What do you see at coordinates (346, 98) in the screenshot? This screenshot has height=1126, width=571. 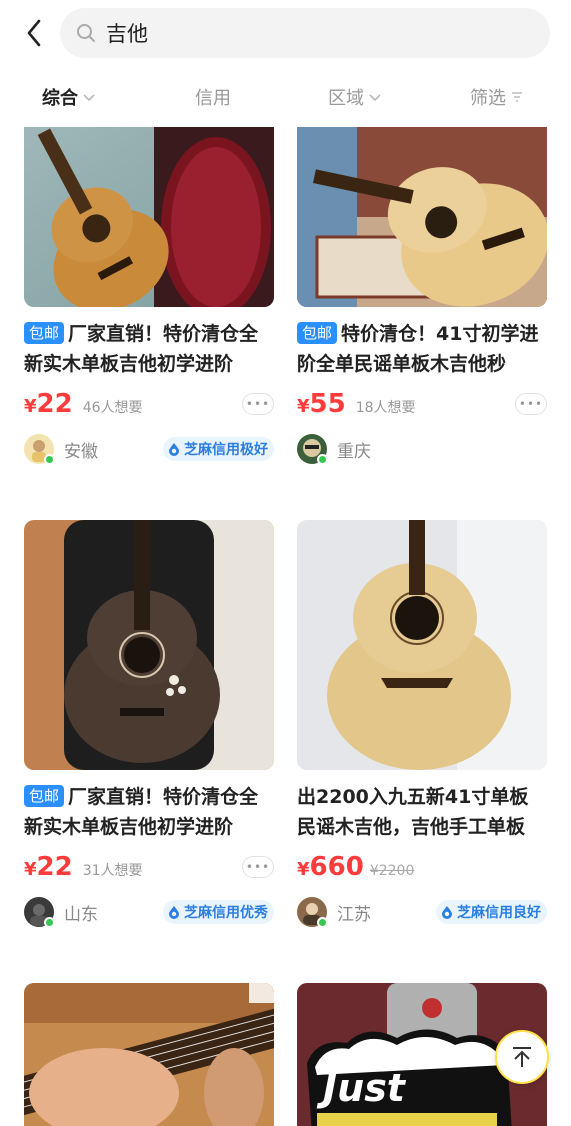 I see `filter-label: 区域` at bounding box center [346, 98].